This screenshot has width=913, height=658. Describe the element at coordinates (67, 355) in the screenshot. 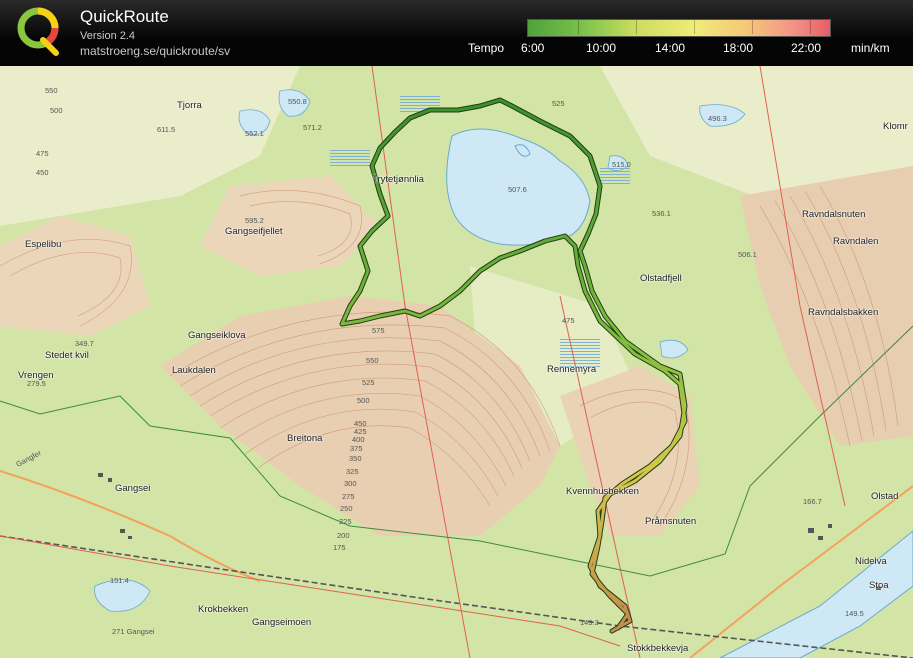

I see `place-label: Stedet kvil` at that location.